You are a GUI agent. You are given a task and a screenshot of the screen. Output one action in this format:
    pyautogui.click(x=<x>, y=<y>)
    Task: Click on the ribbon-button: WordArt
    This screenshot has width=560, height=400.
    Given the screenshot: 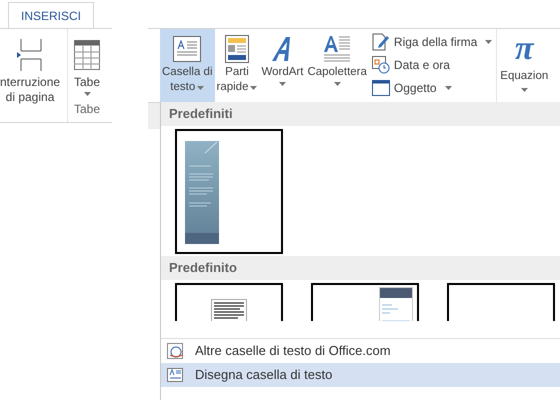 What is the action you would take?
    pyautogui.click(x=282, y=65)
    